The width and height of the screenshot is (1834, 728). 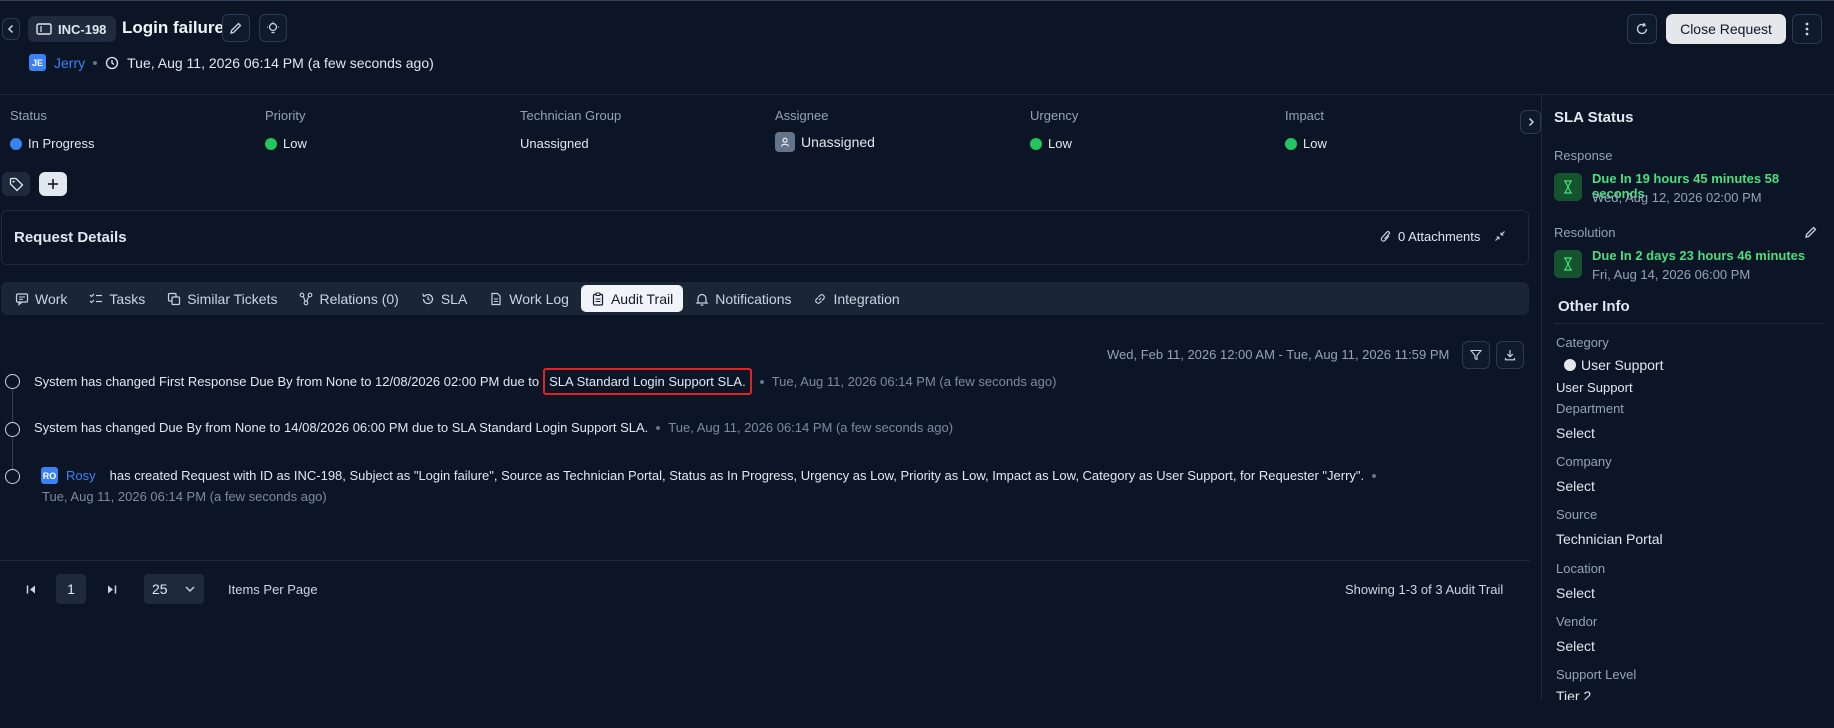 What do you see at coordinates (49, 475) in the screenshot?
I see `user-avatar: RO` at bounding box center [49, 475].